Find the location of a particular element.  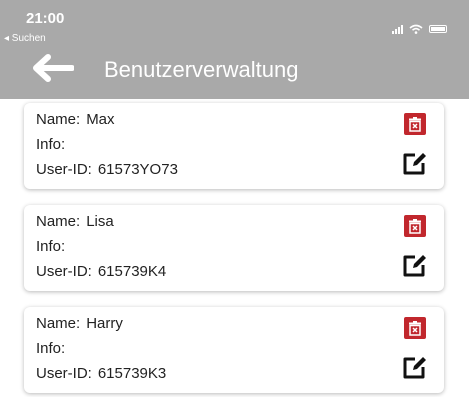

wifi-icon is located at coordinates (416, 29).